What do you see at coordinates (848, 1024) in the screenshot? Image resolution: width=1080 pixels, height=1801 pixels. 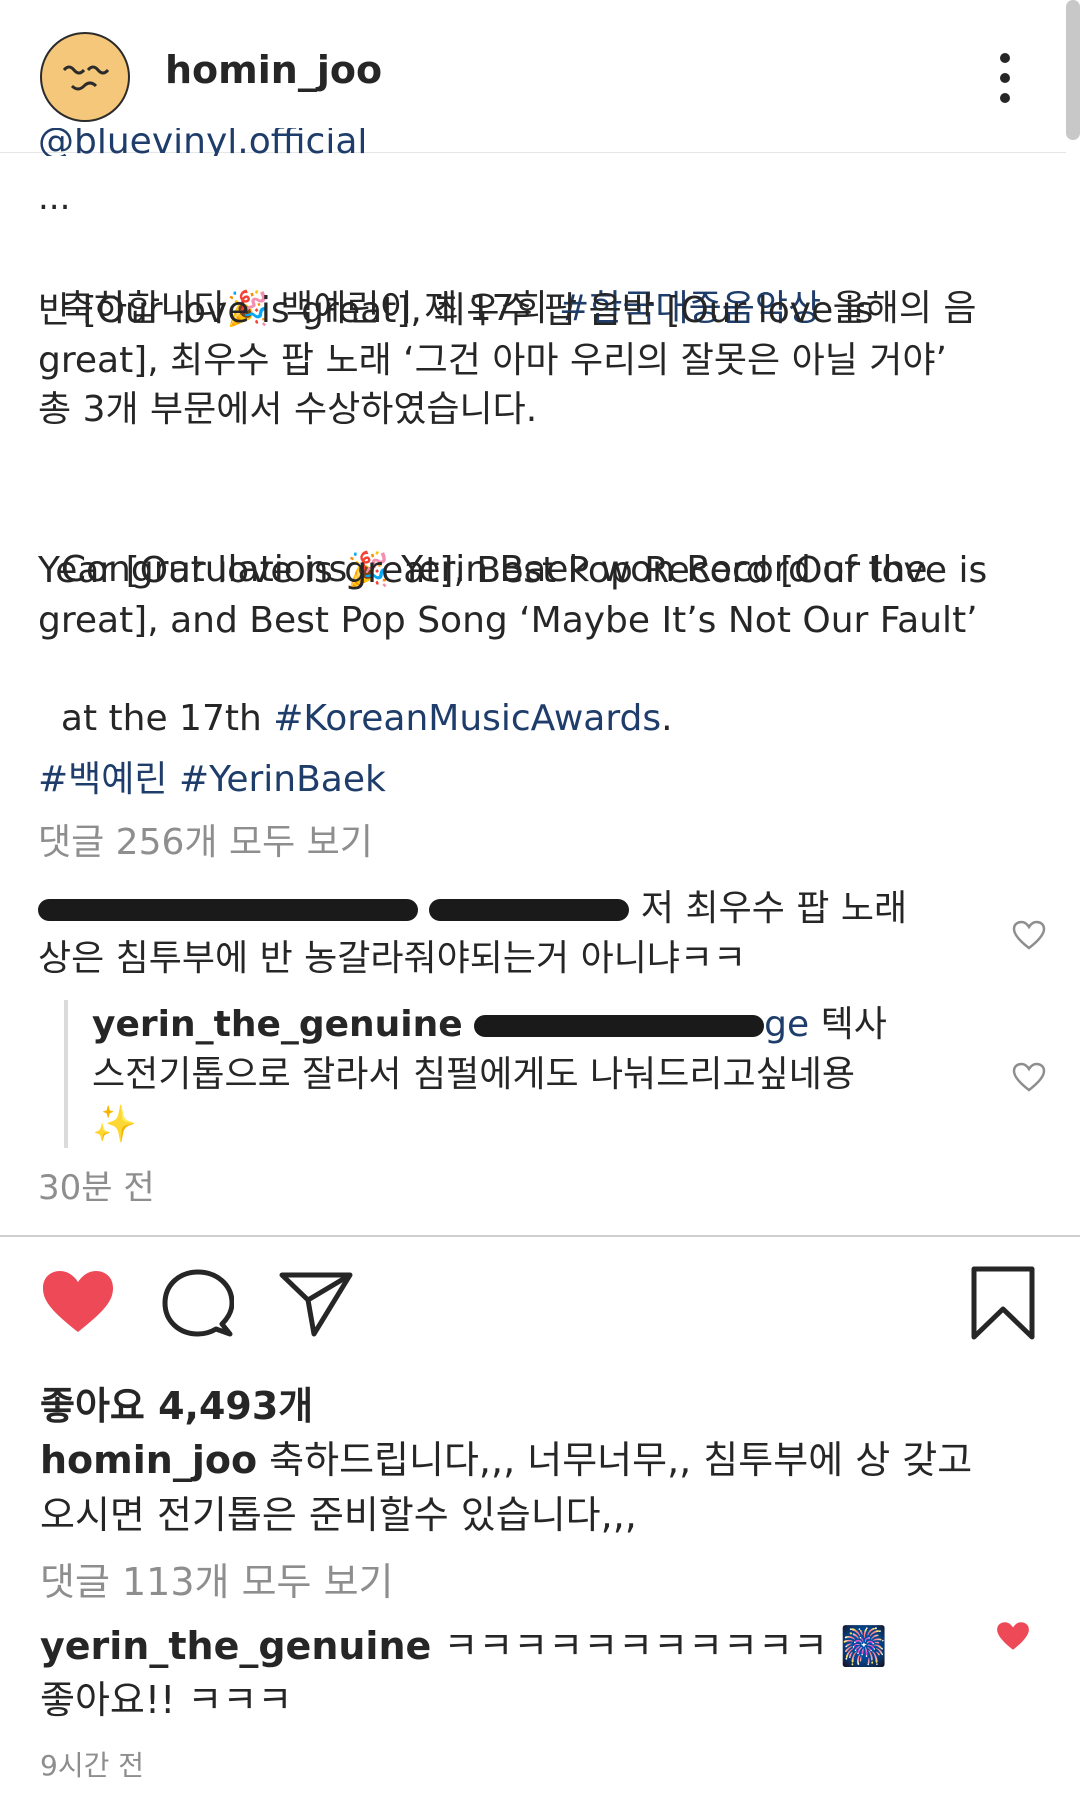 I see `comment-text: 텍사` at bounding box center [848, 1024].